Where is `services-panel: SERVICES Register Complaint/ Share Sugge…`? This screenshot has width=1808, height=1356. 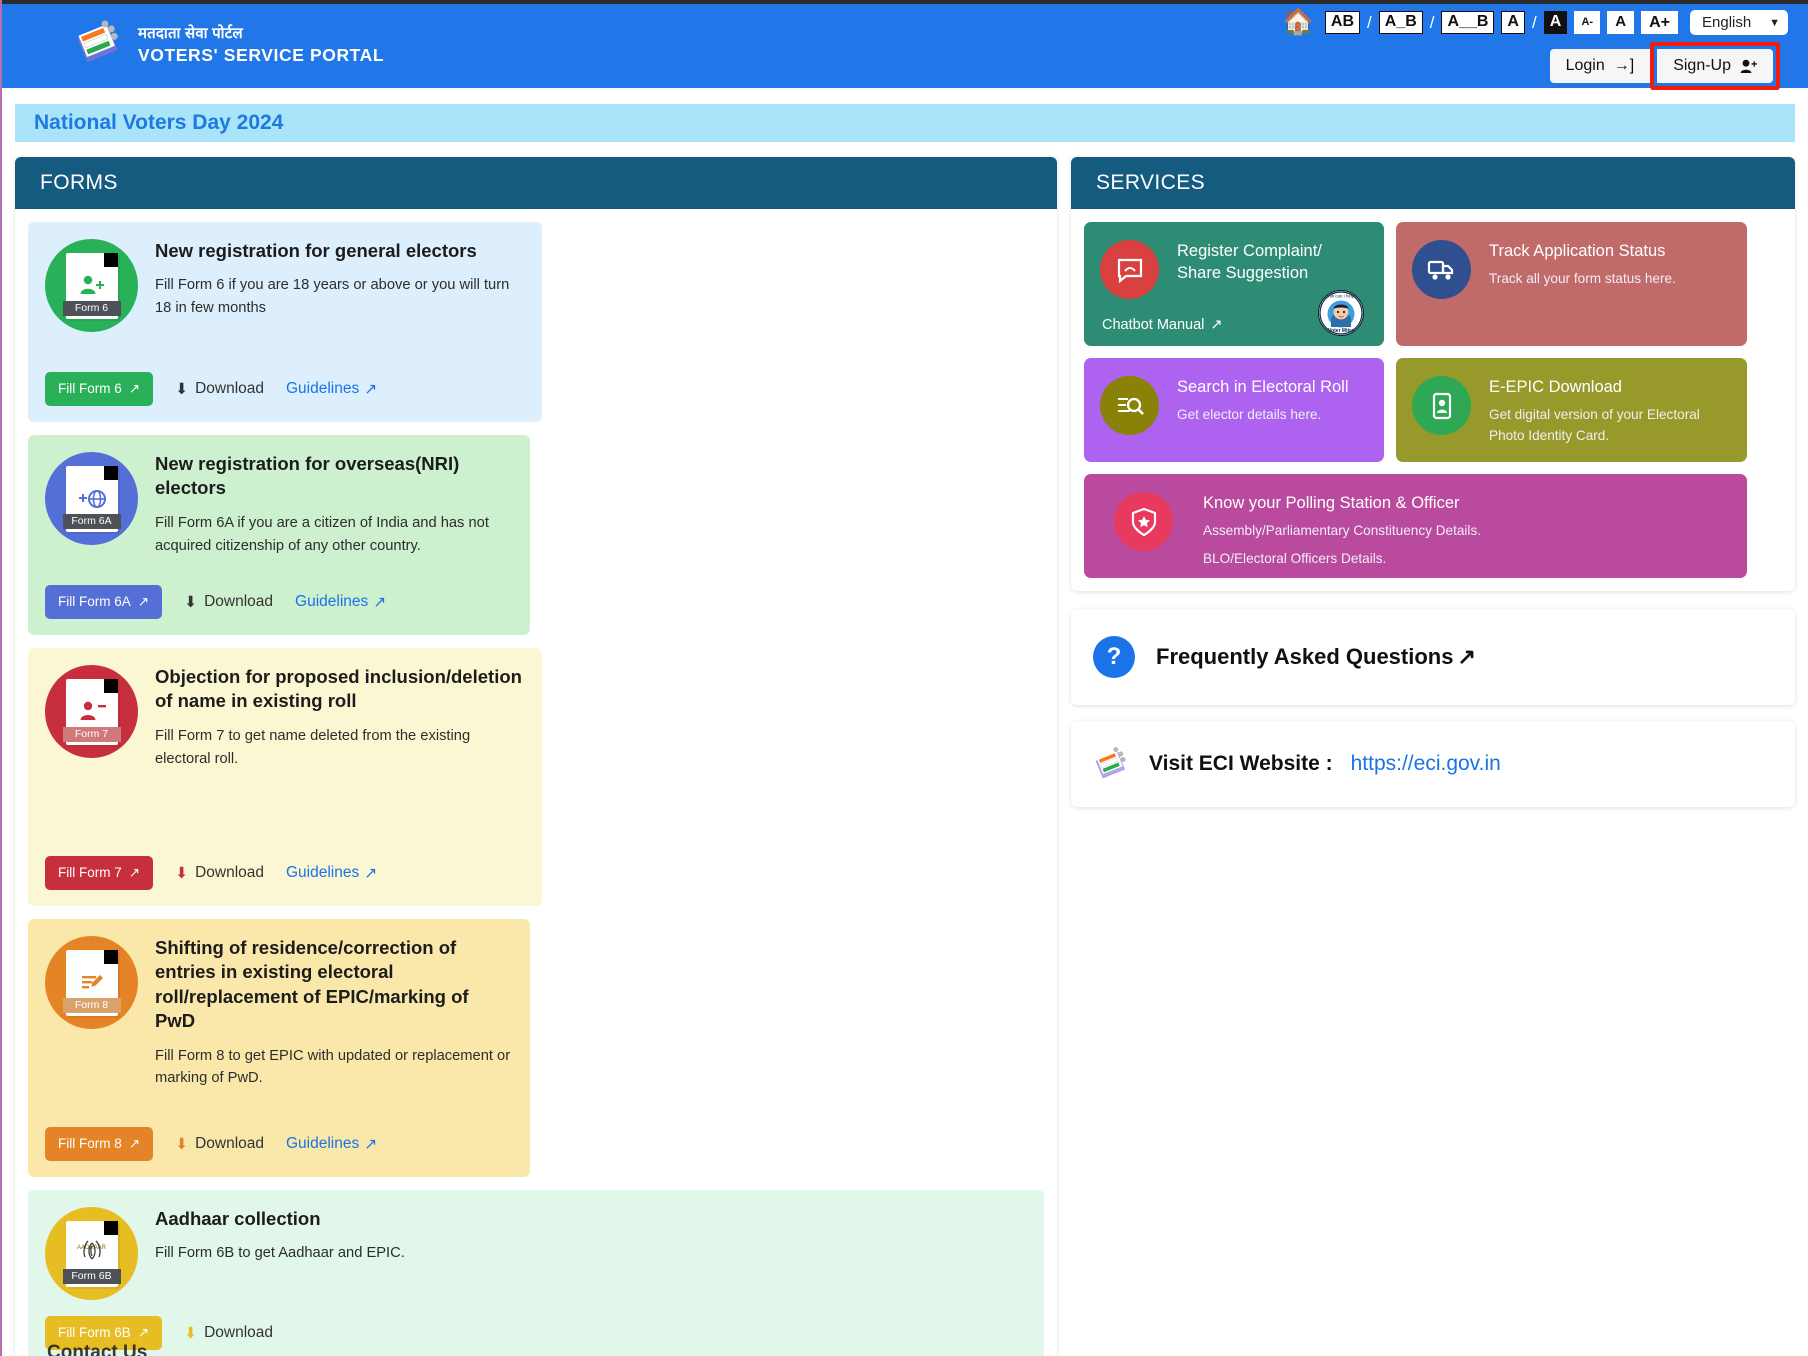
services-panel: SERVICES Register Complaint/ Share Sugge… is located at coordinates (1433, 374).